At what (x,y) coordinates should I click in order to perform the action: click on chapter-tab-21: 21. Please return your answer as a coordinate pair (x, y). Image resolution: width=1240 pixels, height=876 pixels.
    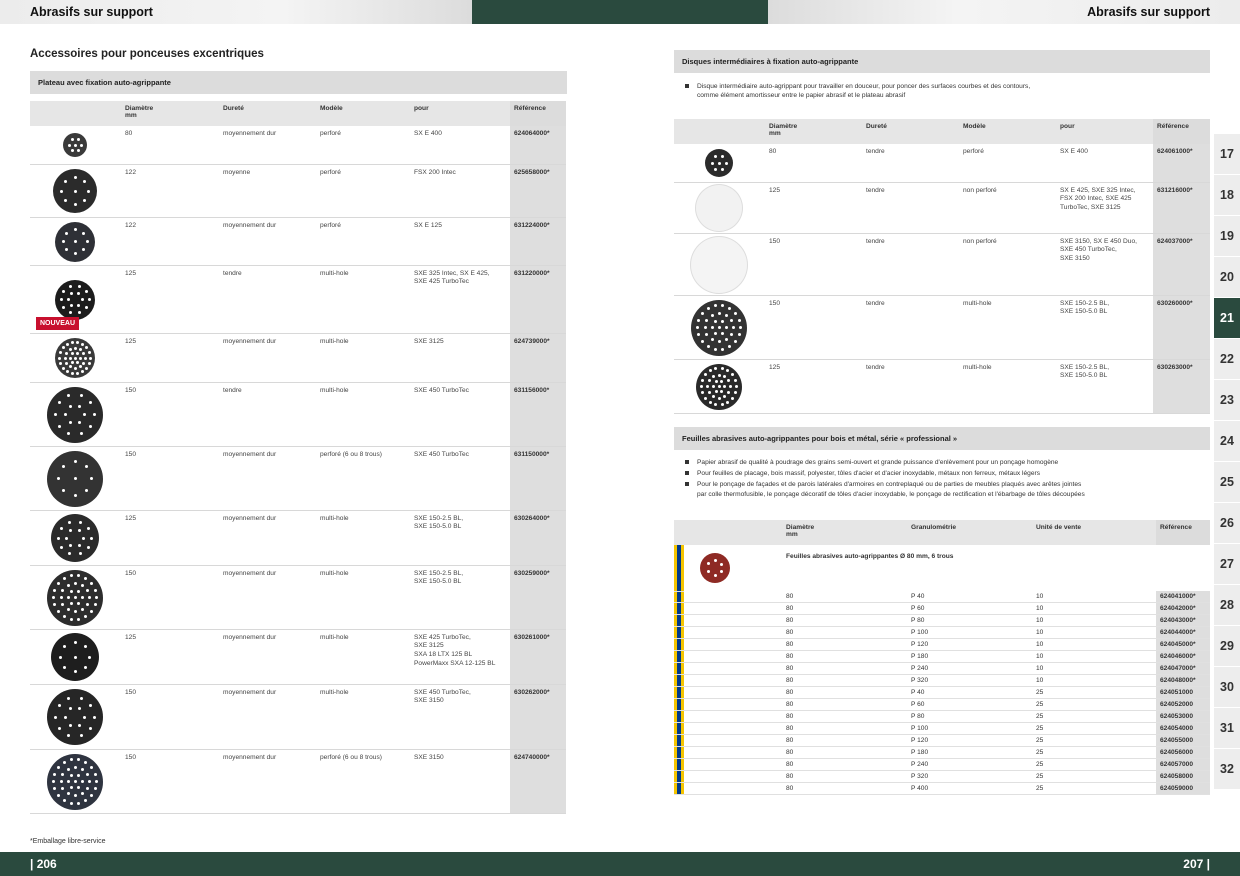
    Looking at the image, I should click on (1227, 318).